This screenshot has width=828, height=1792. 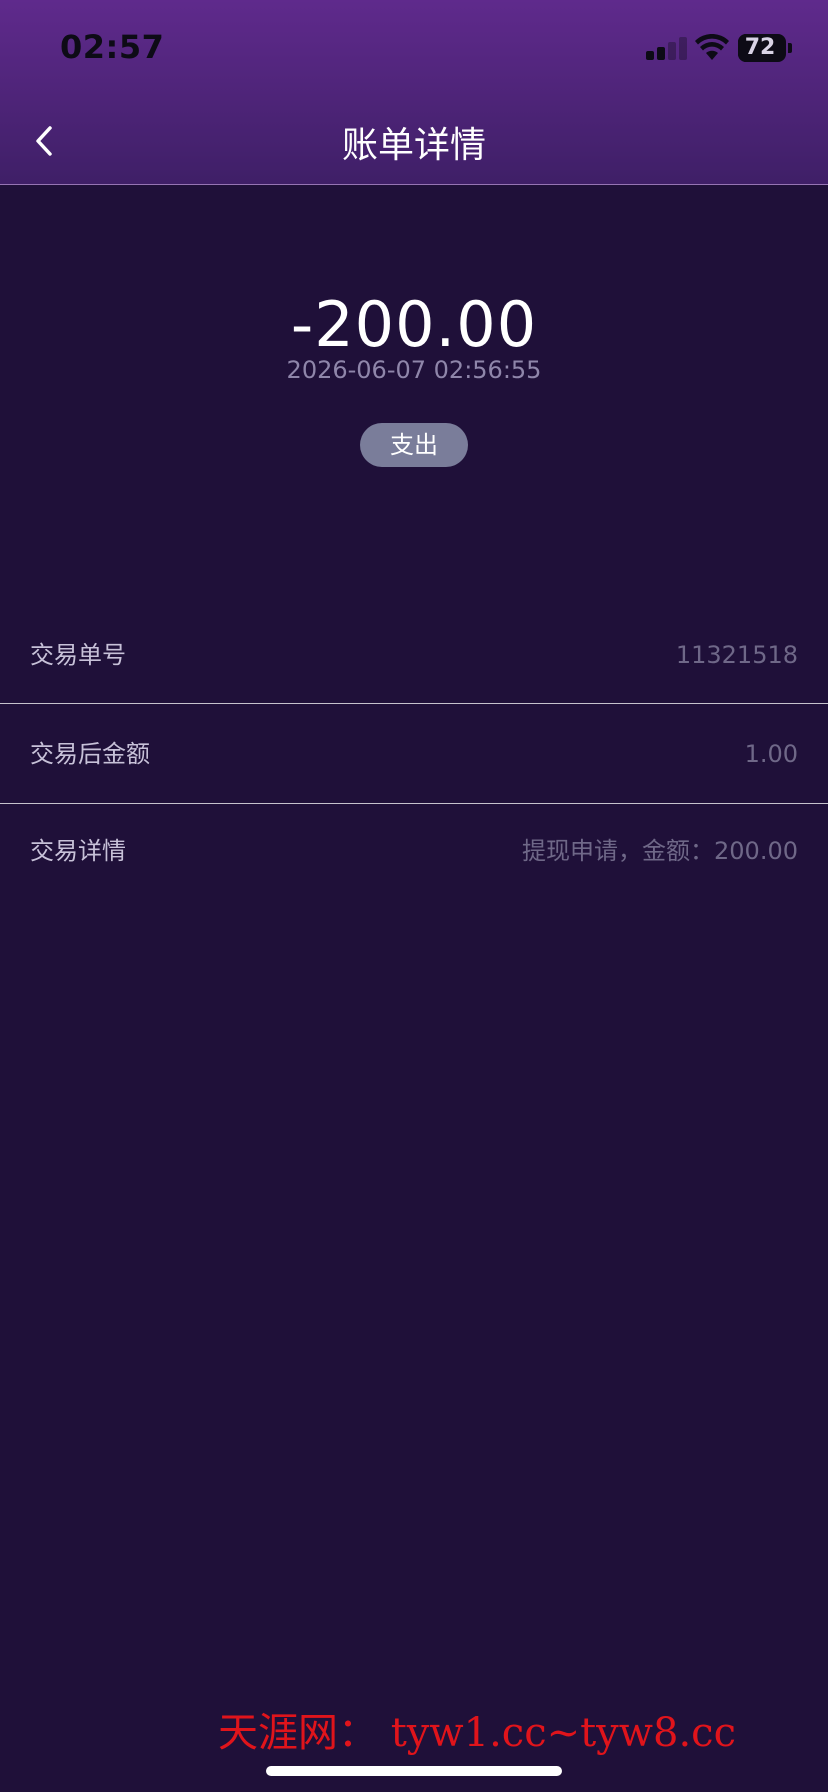 What do you see at coordinates (414, 851) in the screenshot?
I see `detail-row-description: 交易详情 提现申请，金额：200.00` at bounding box center [414, 851].